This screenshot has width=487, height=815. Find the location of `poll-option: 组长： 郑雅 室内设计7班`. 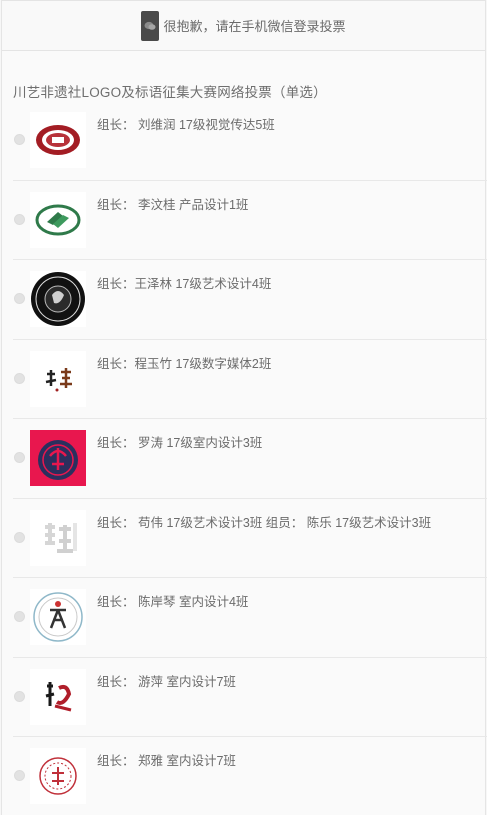

poll-option: 组长： 郑雅 室内设计7班 is located at coordinates (250, 776).